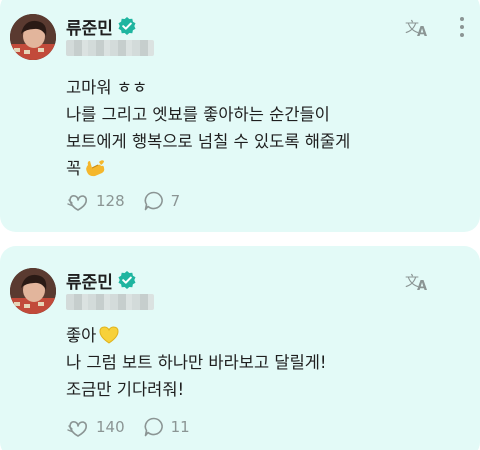 The height and width of the screenshot is (450, 480). Describe the element at coordinates (132, 201) in the screenshot. I see `post-actions: 128 7` at that location.